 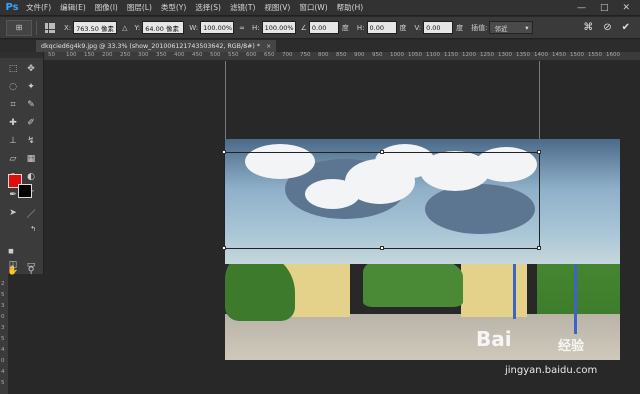 I want to click on ruler-top-tick: 50, so click(x=51, y=55).